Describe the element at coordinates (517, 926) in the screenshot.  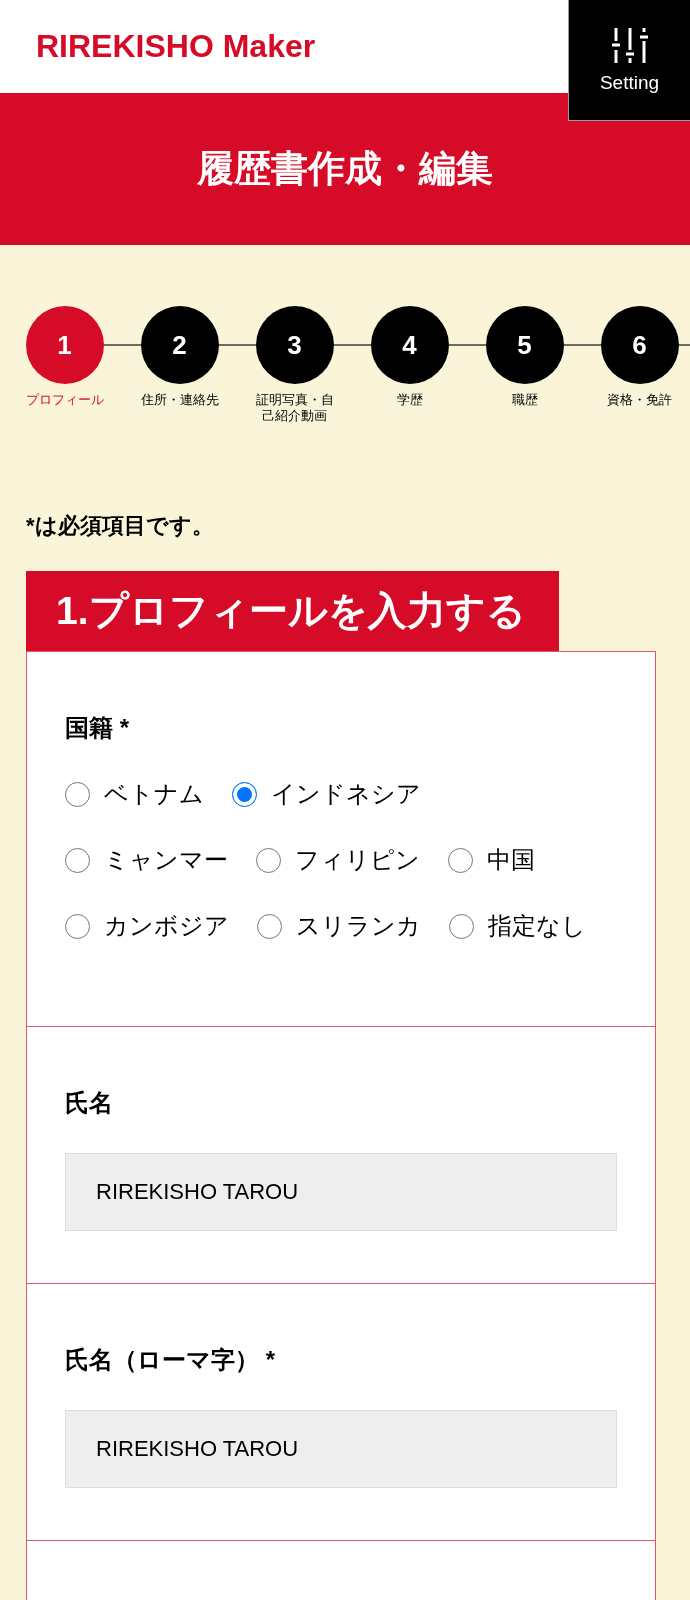
I see `radio-option: 指定なし` at that location.